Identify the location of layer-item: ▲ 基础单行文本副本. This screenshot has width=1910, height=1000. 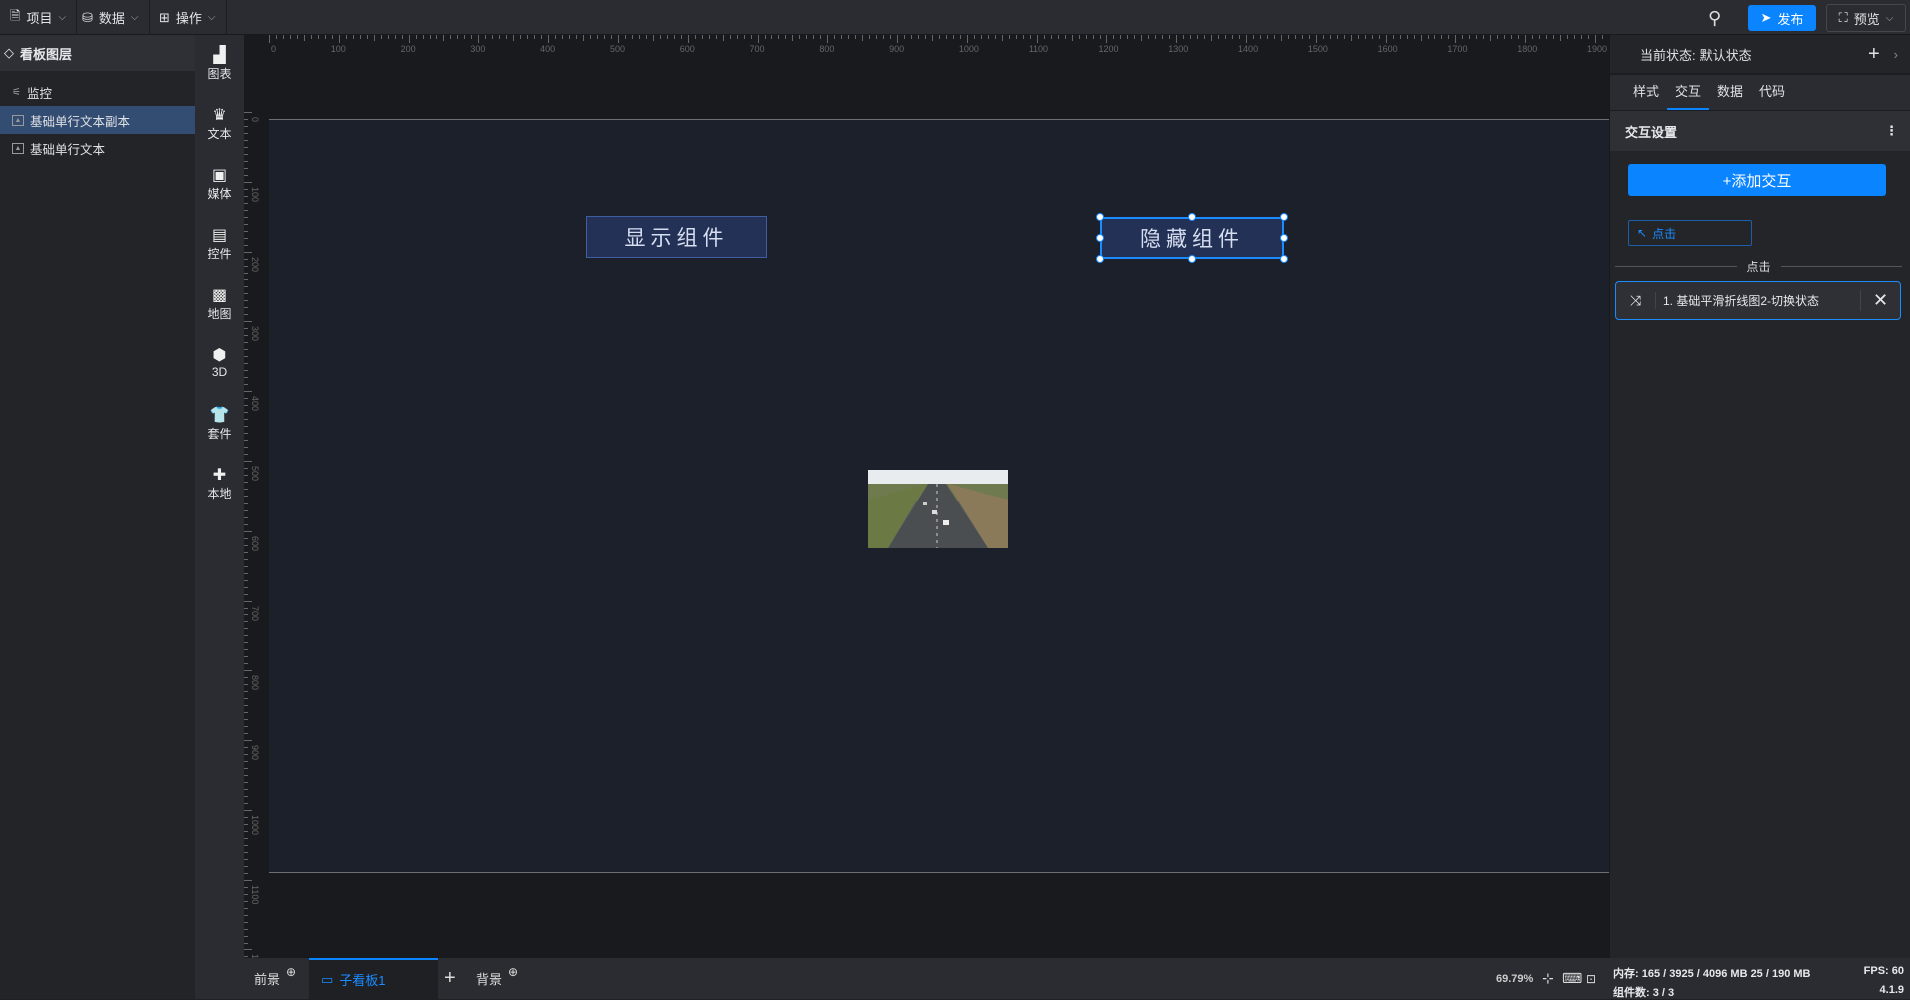
(97, 120).